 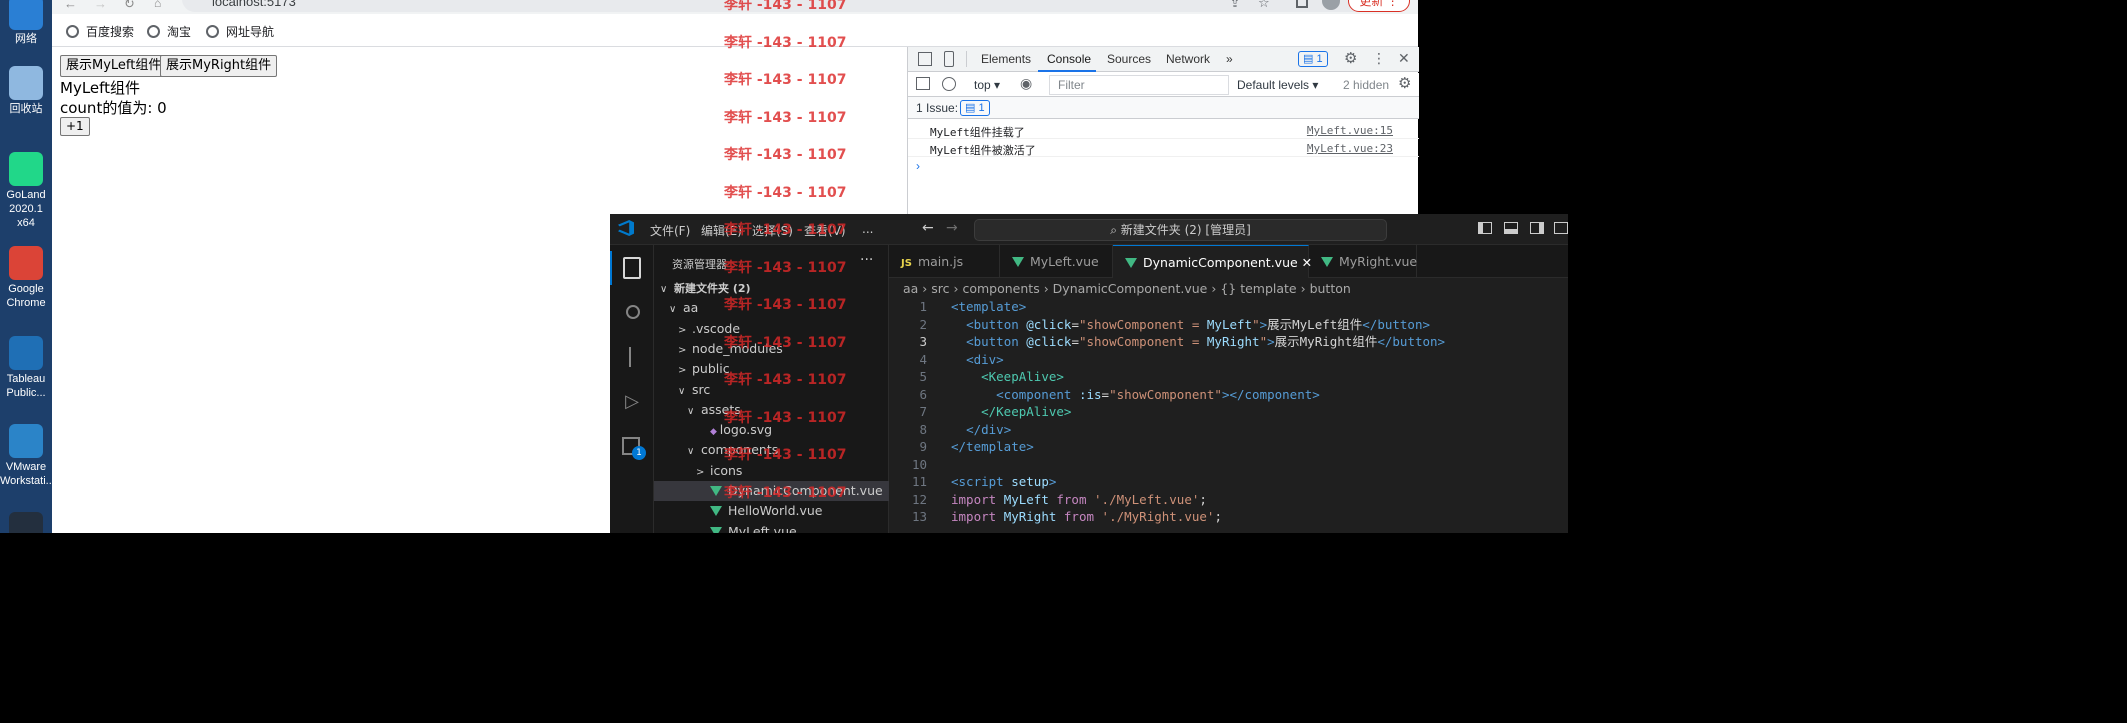 What do you see at coordinates (772, 230) in the screenshot?
I see `menu-selection: 选择(S)` at bounding box center [772, 230].